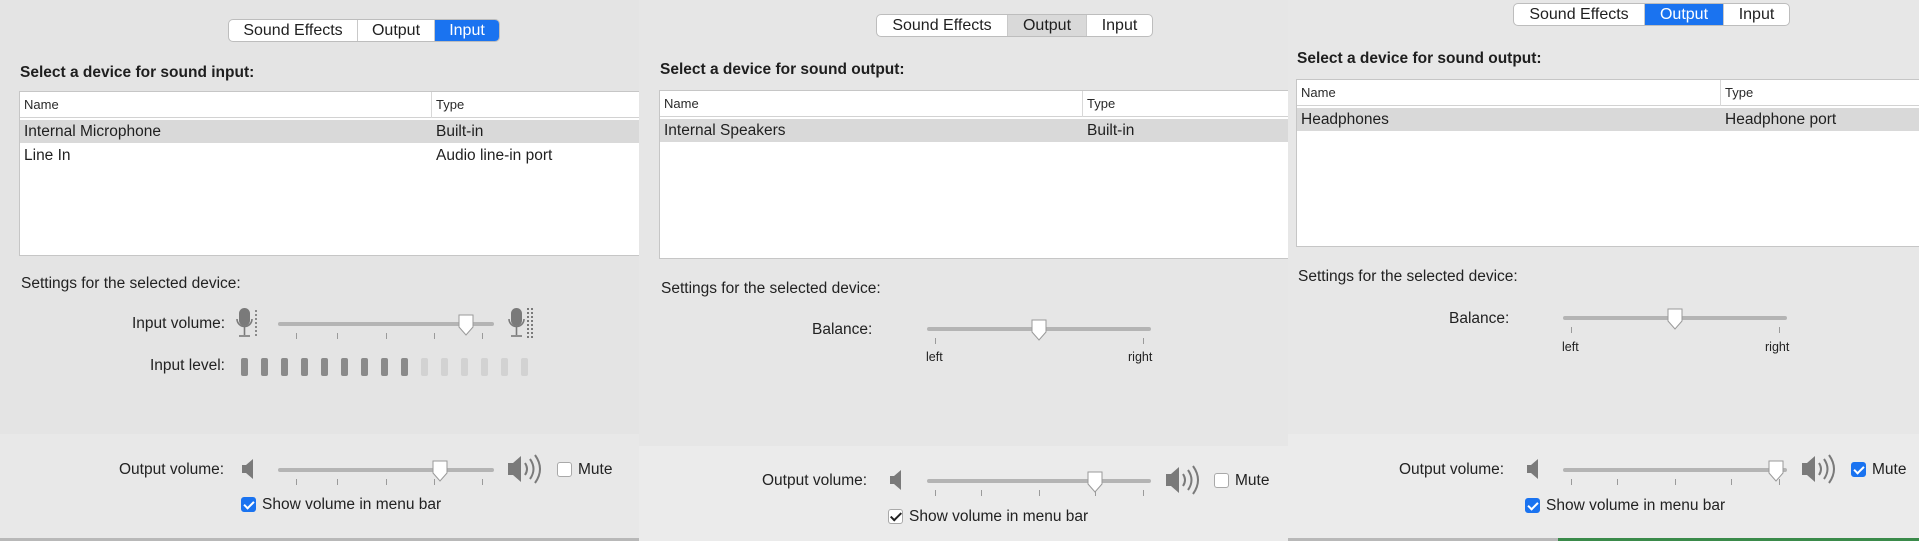 Image resolution: width=1919 pixels, height=541 pixels. What do you see at coordinates (249, 325) in the screenshot?
I see `microphone-low-icon` at bounding box center [249, 325].